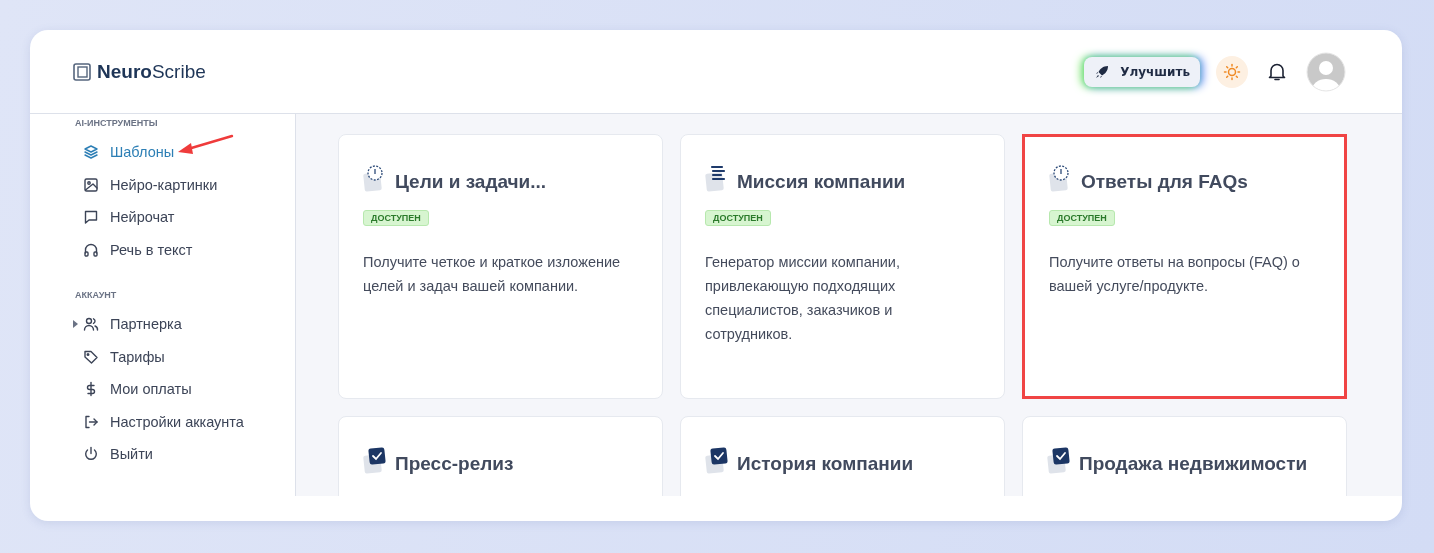  I want to click on logo-text: NeuroScribe, so click(151, 71).